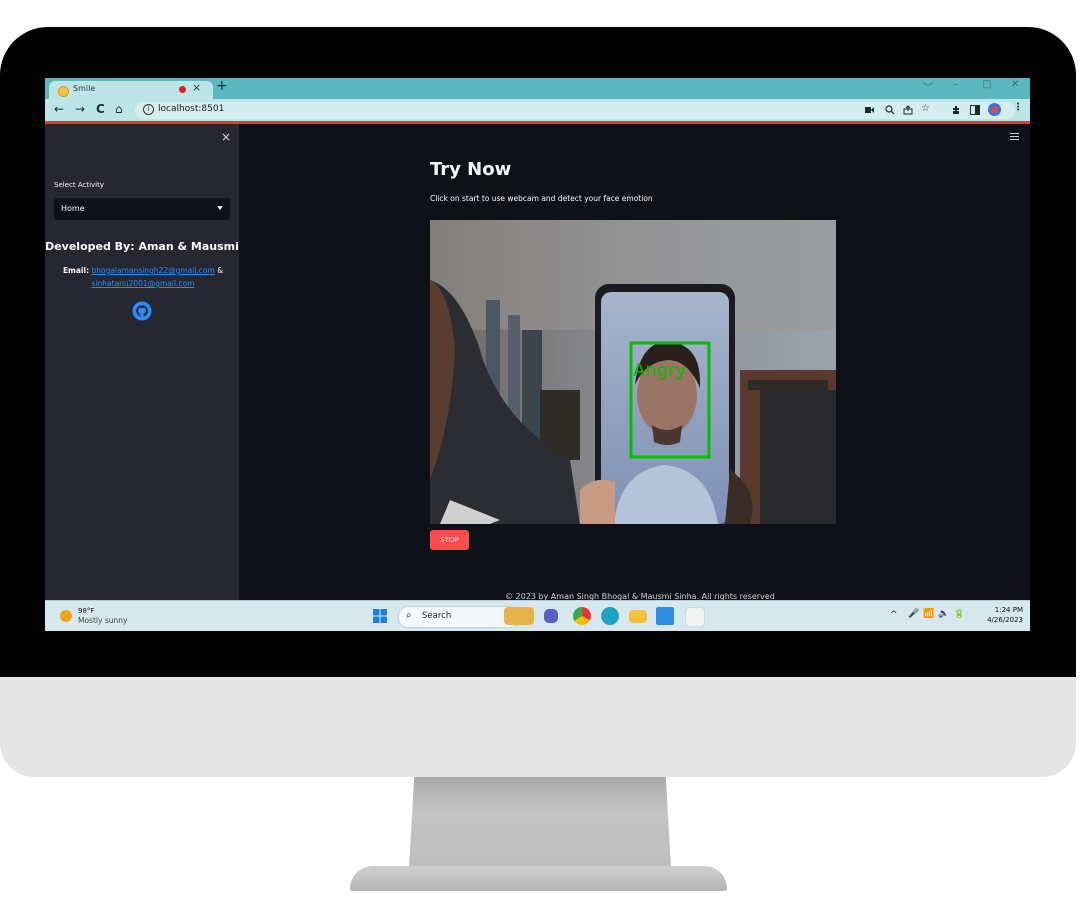 This screenshot has height=915, width=1080. I want to click on monitor-stand-neck, so click(540, 822).